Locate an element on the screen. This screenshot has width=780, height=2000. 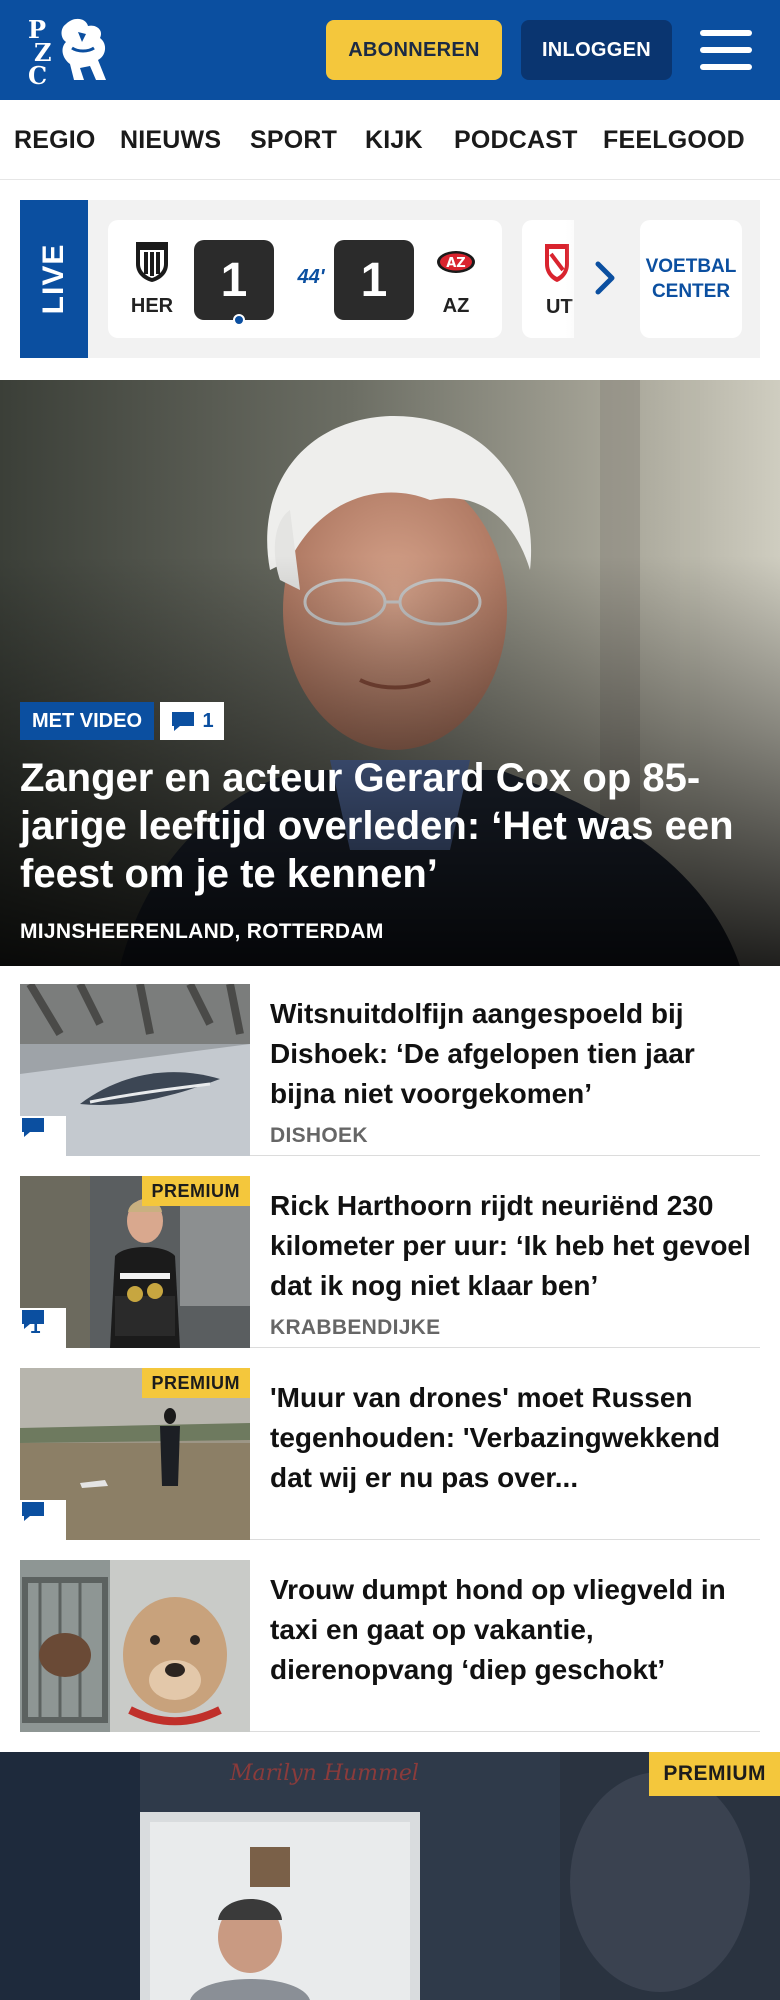
article-thumbnail: PREMIUM 1 is located at coordinates (135, 1262).